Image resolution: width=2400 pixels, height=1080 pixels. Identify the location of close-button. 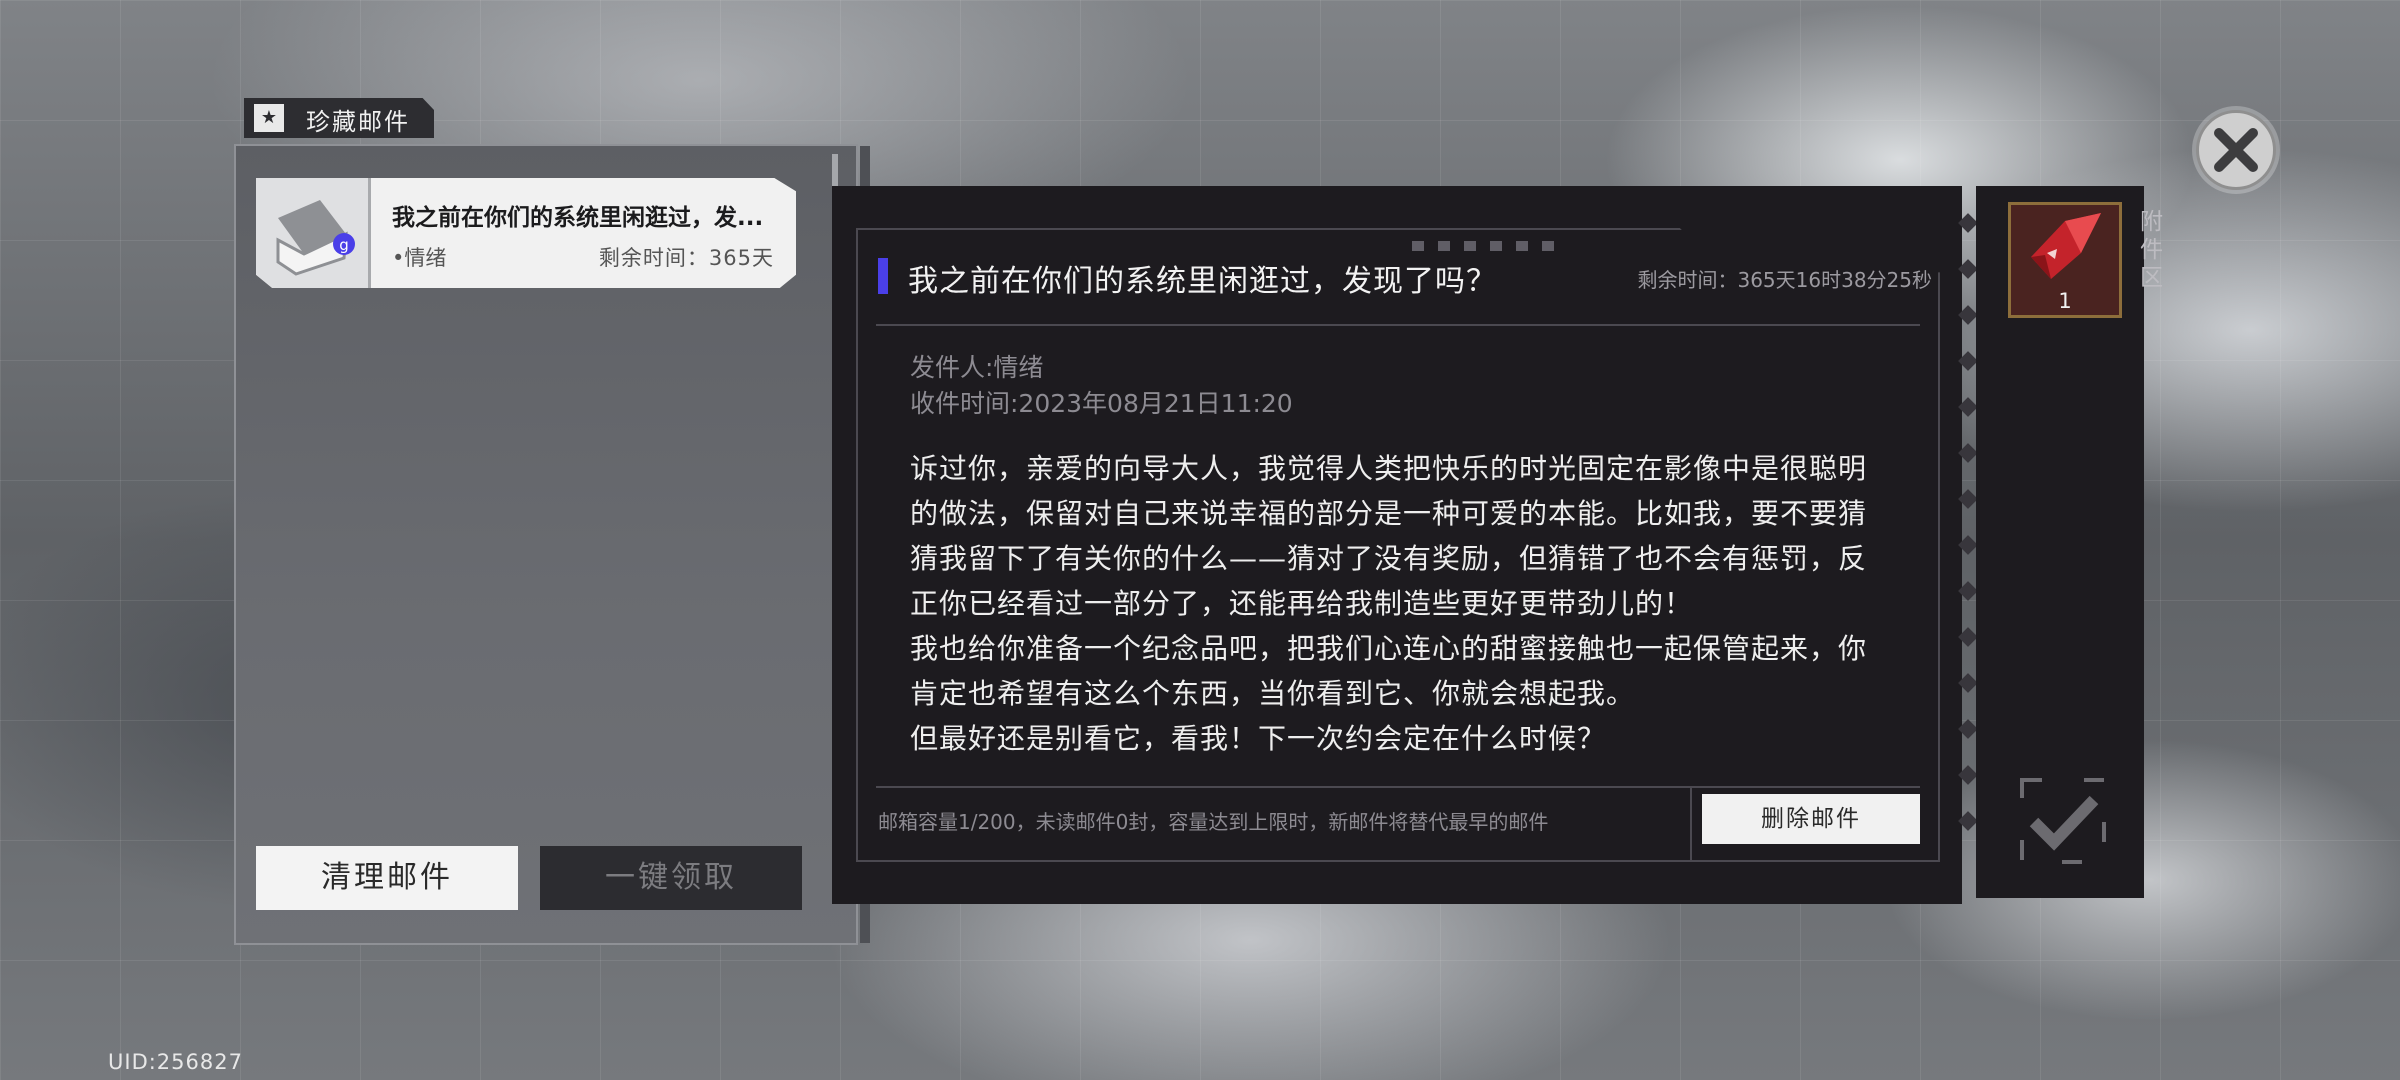
(2236, 150).